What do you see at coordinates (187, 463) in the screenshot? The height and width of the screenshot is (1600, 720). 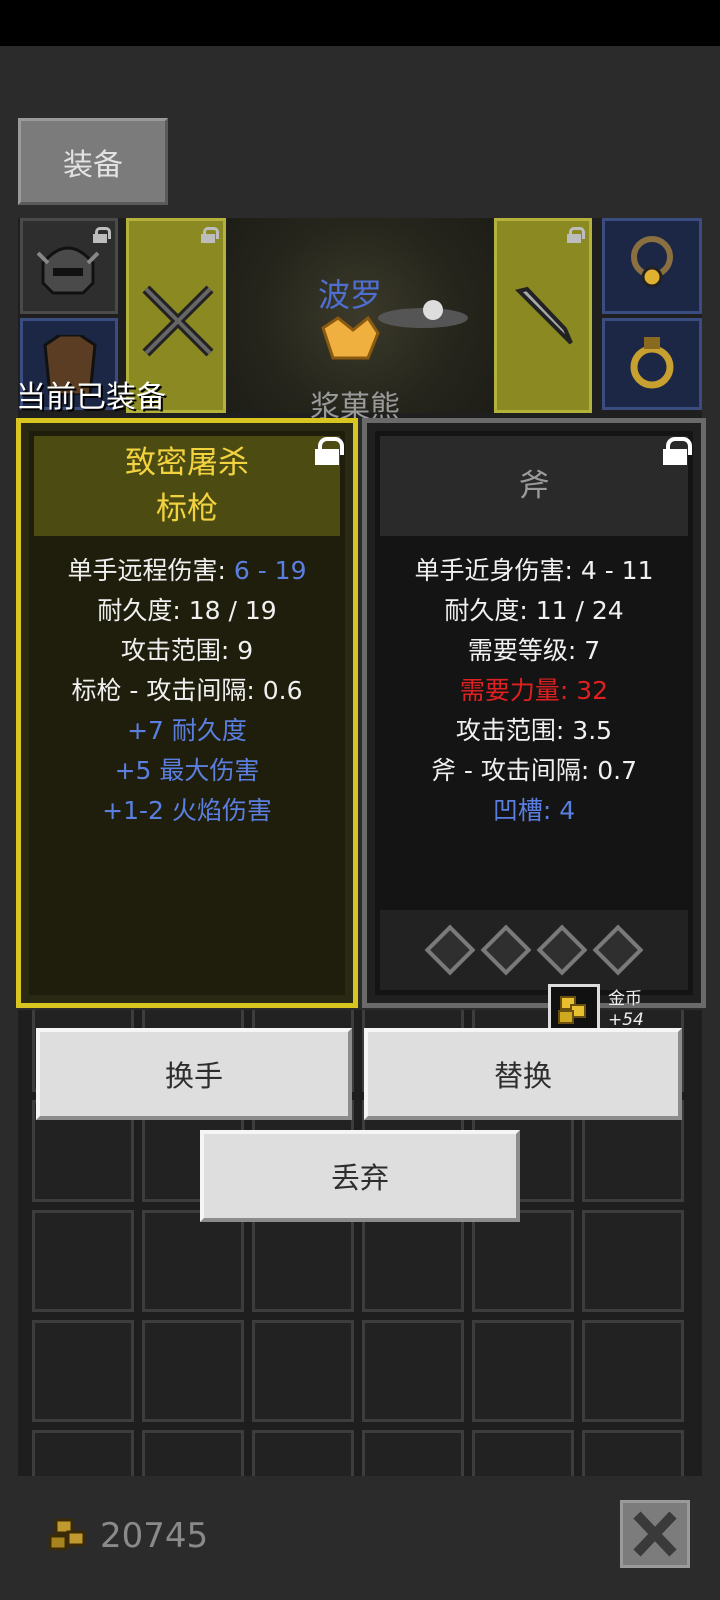 I see `current-item-title-prefix: 致密屠杀` at bounding box center [187, 463].